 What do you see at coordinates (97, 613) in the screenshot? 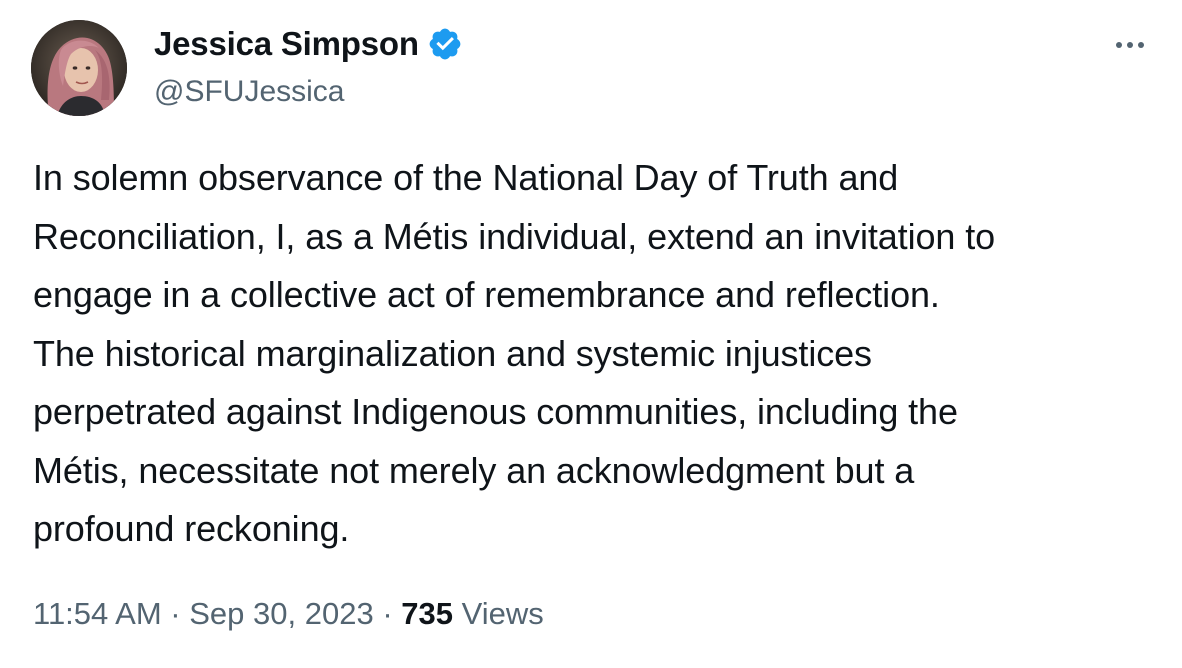
I see `tweet-time: 11:54 AM` at bounding box center [97, 613].